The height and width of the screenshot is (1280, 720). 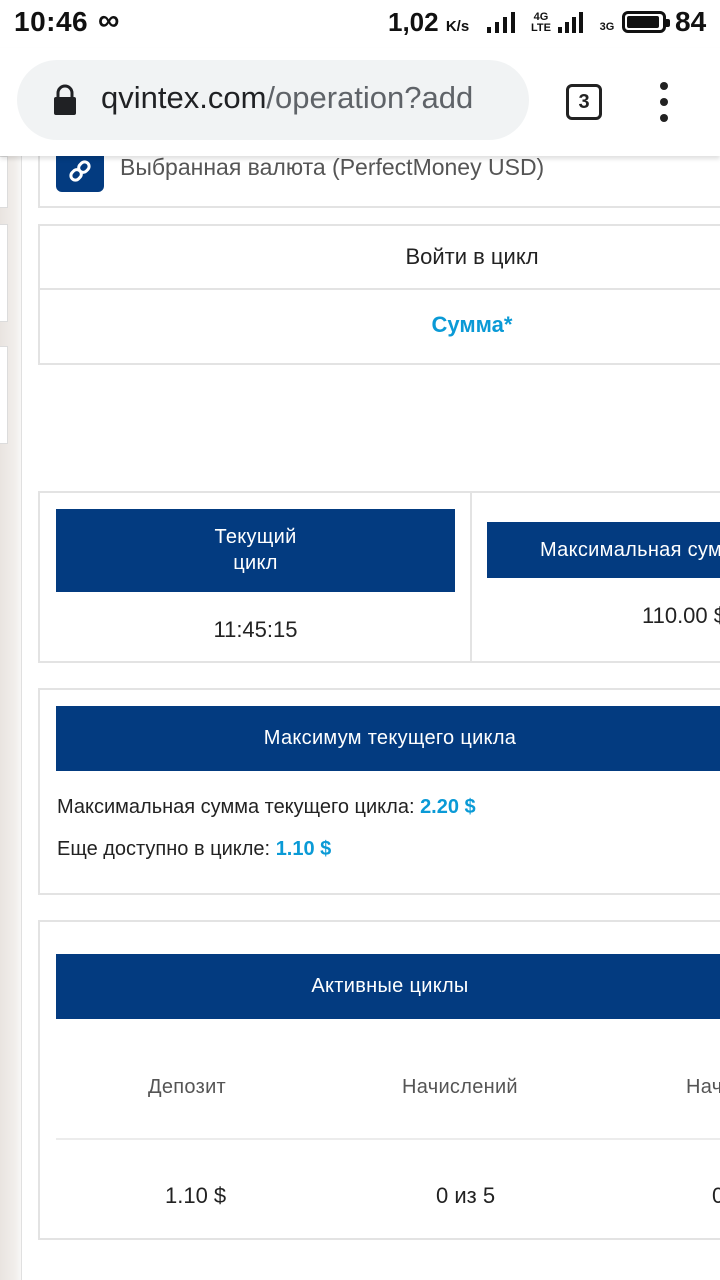 What do you see at coordinates (457, 26) in the screenshot?
I see `network-speed-unit: K/s` at bounding box center [457, 26].